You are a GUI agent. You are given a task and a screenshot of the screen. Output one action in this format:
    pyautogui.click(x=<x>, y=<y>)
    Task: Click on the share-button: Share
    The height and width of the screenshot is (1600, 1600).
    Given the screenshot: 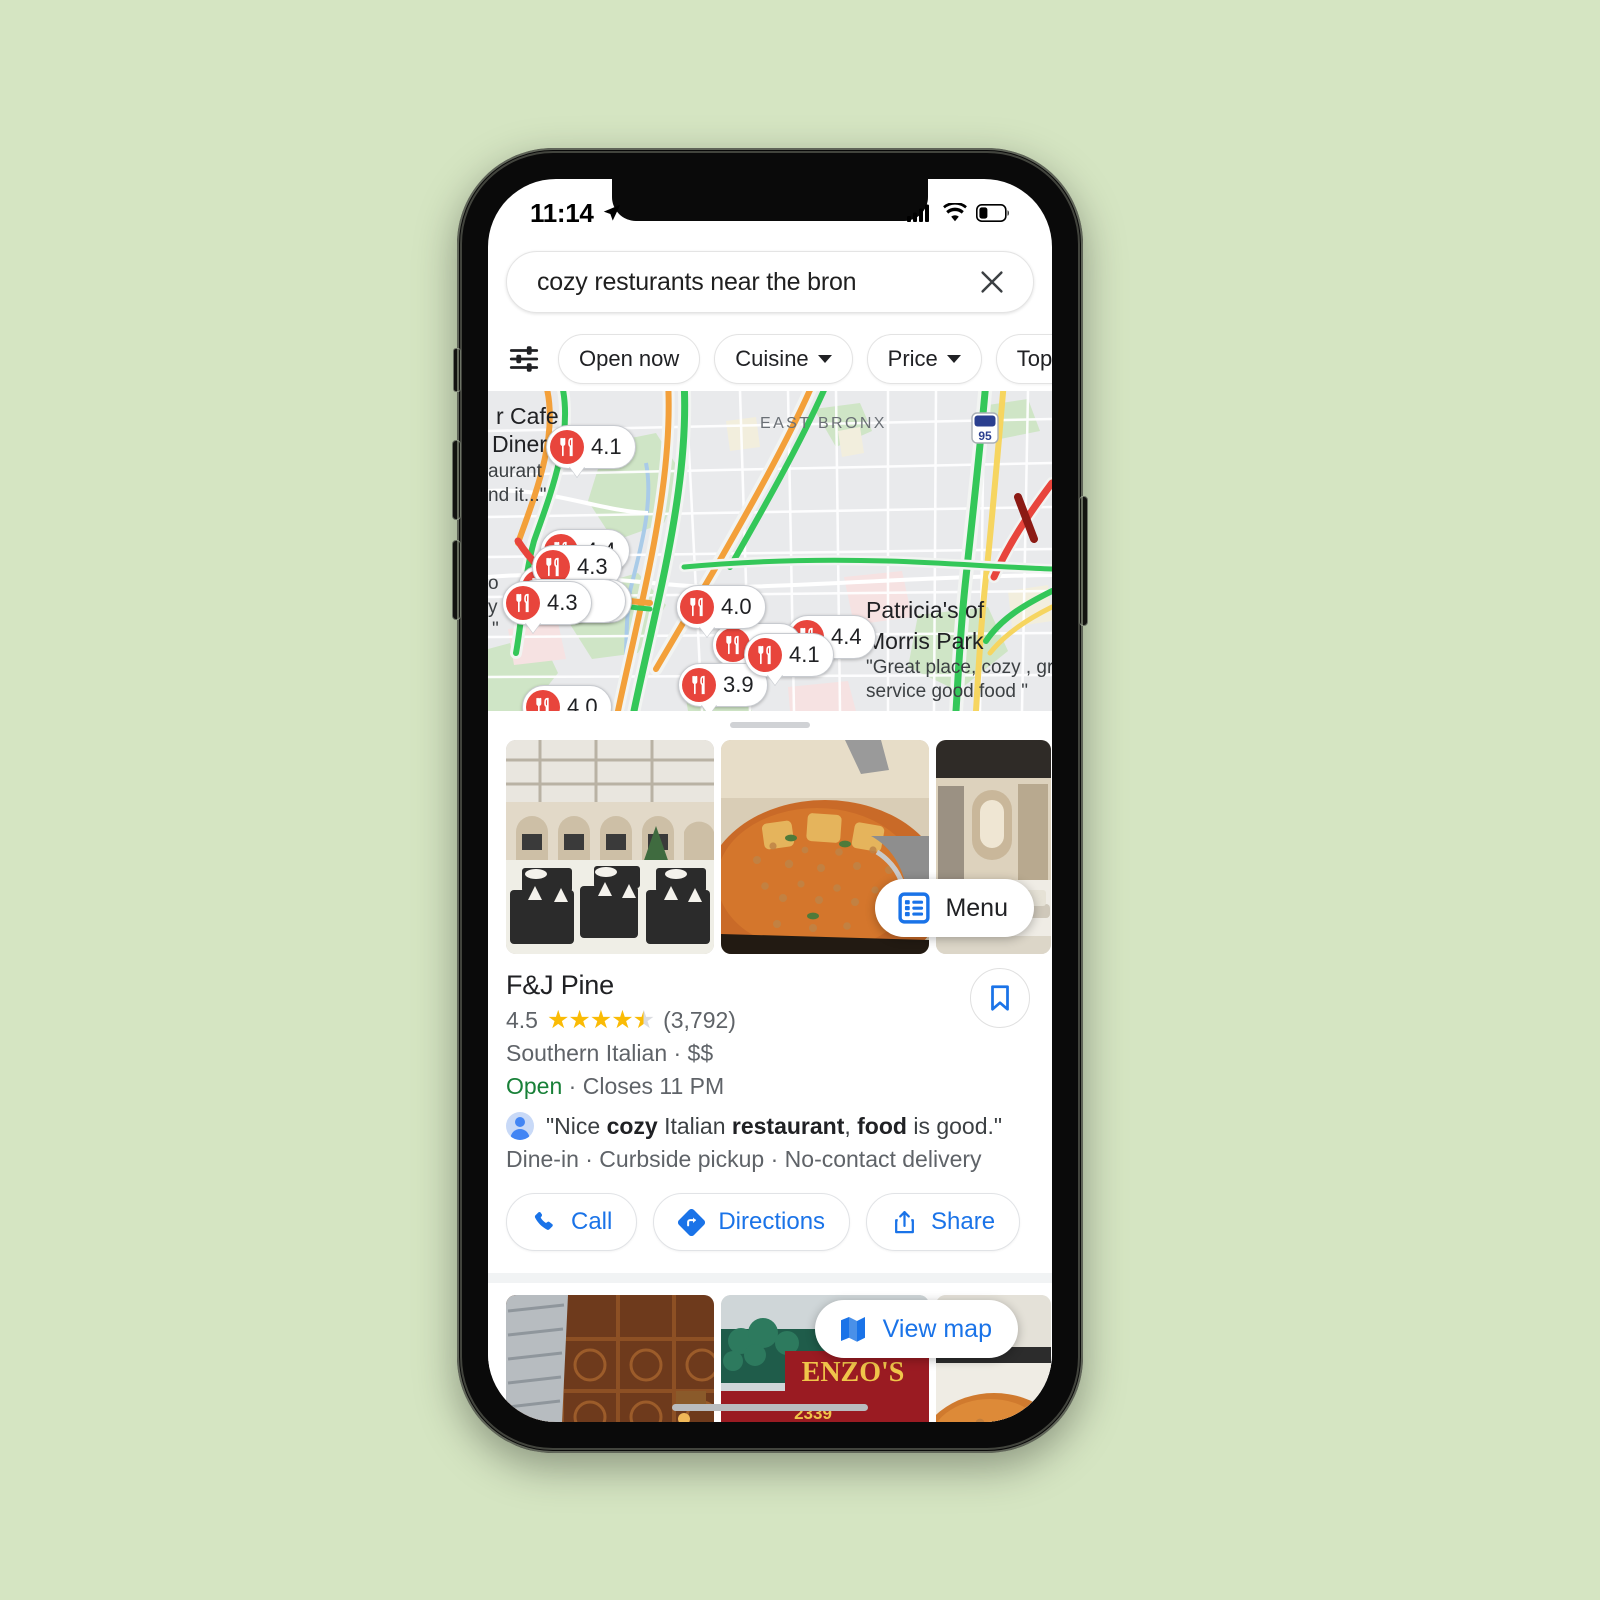 What is the action you would take?
    pyautogui.click(x=943, y=1222)
    